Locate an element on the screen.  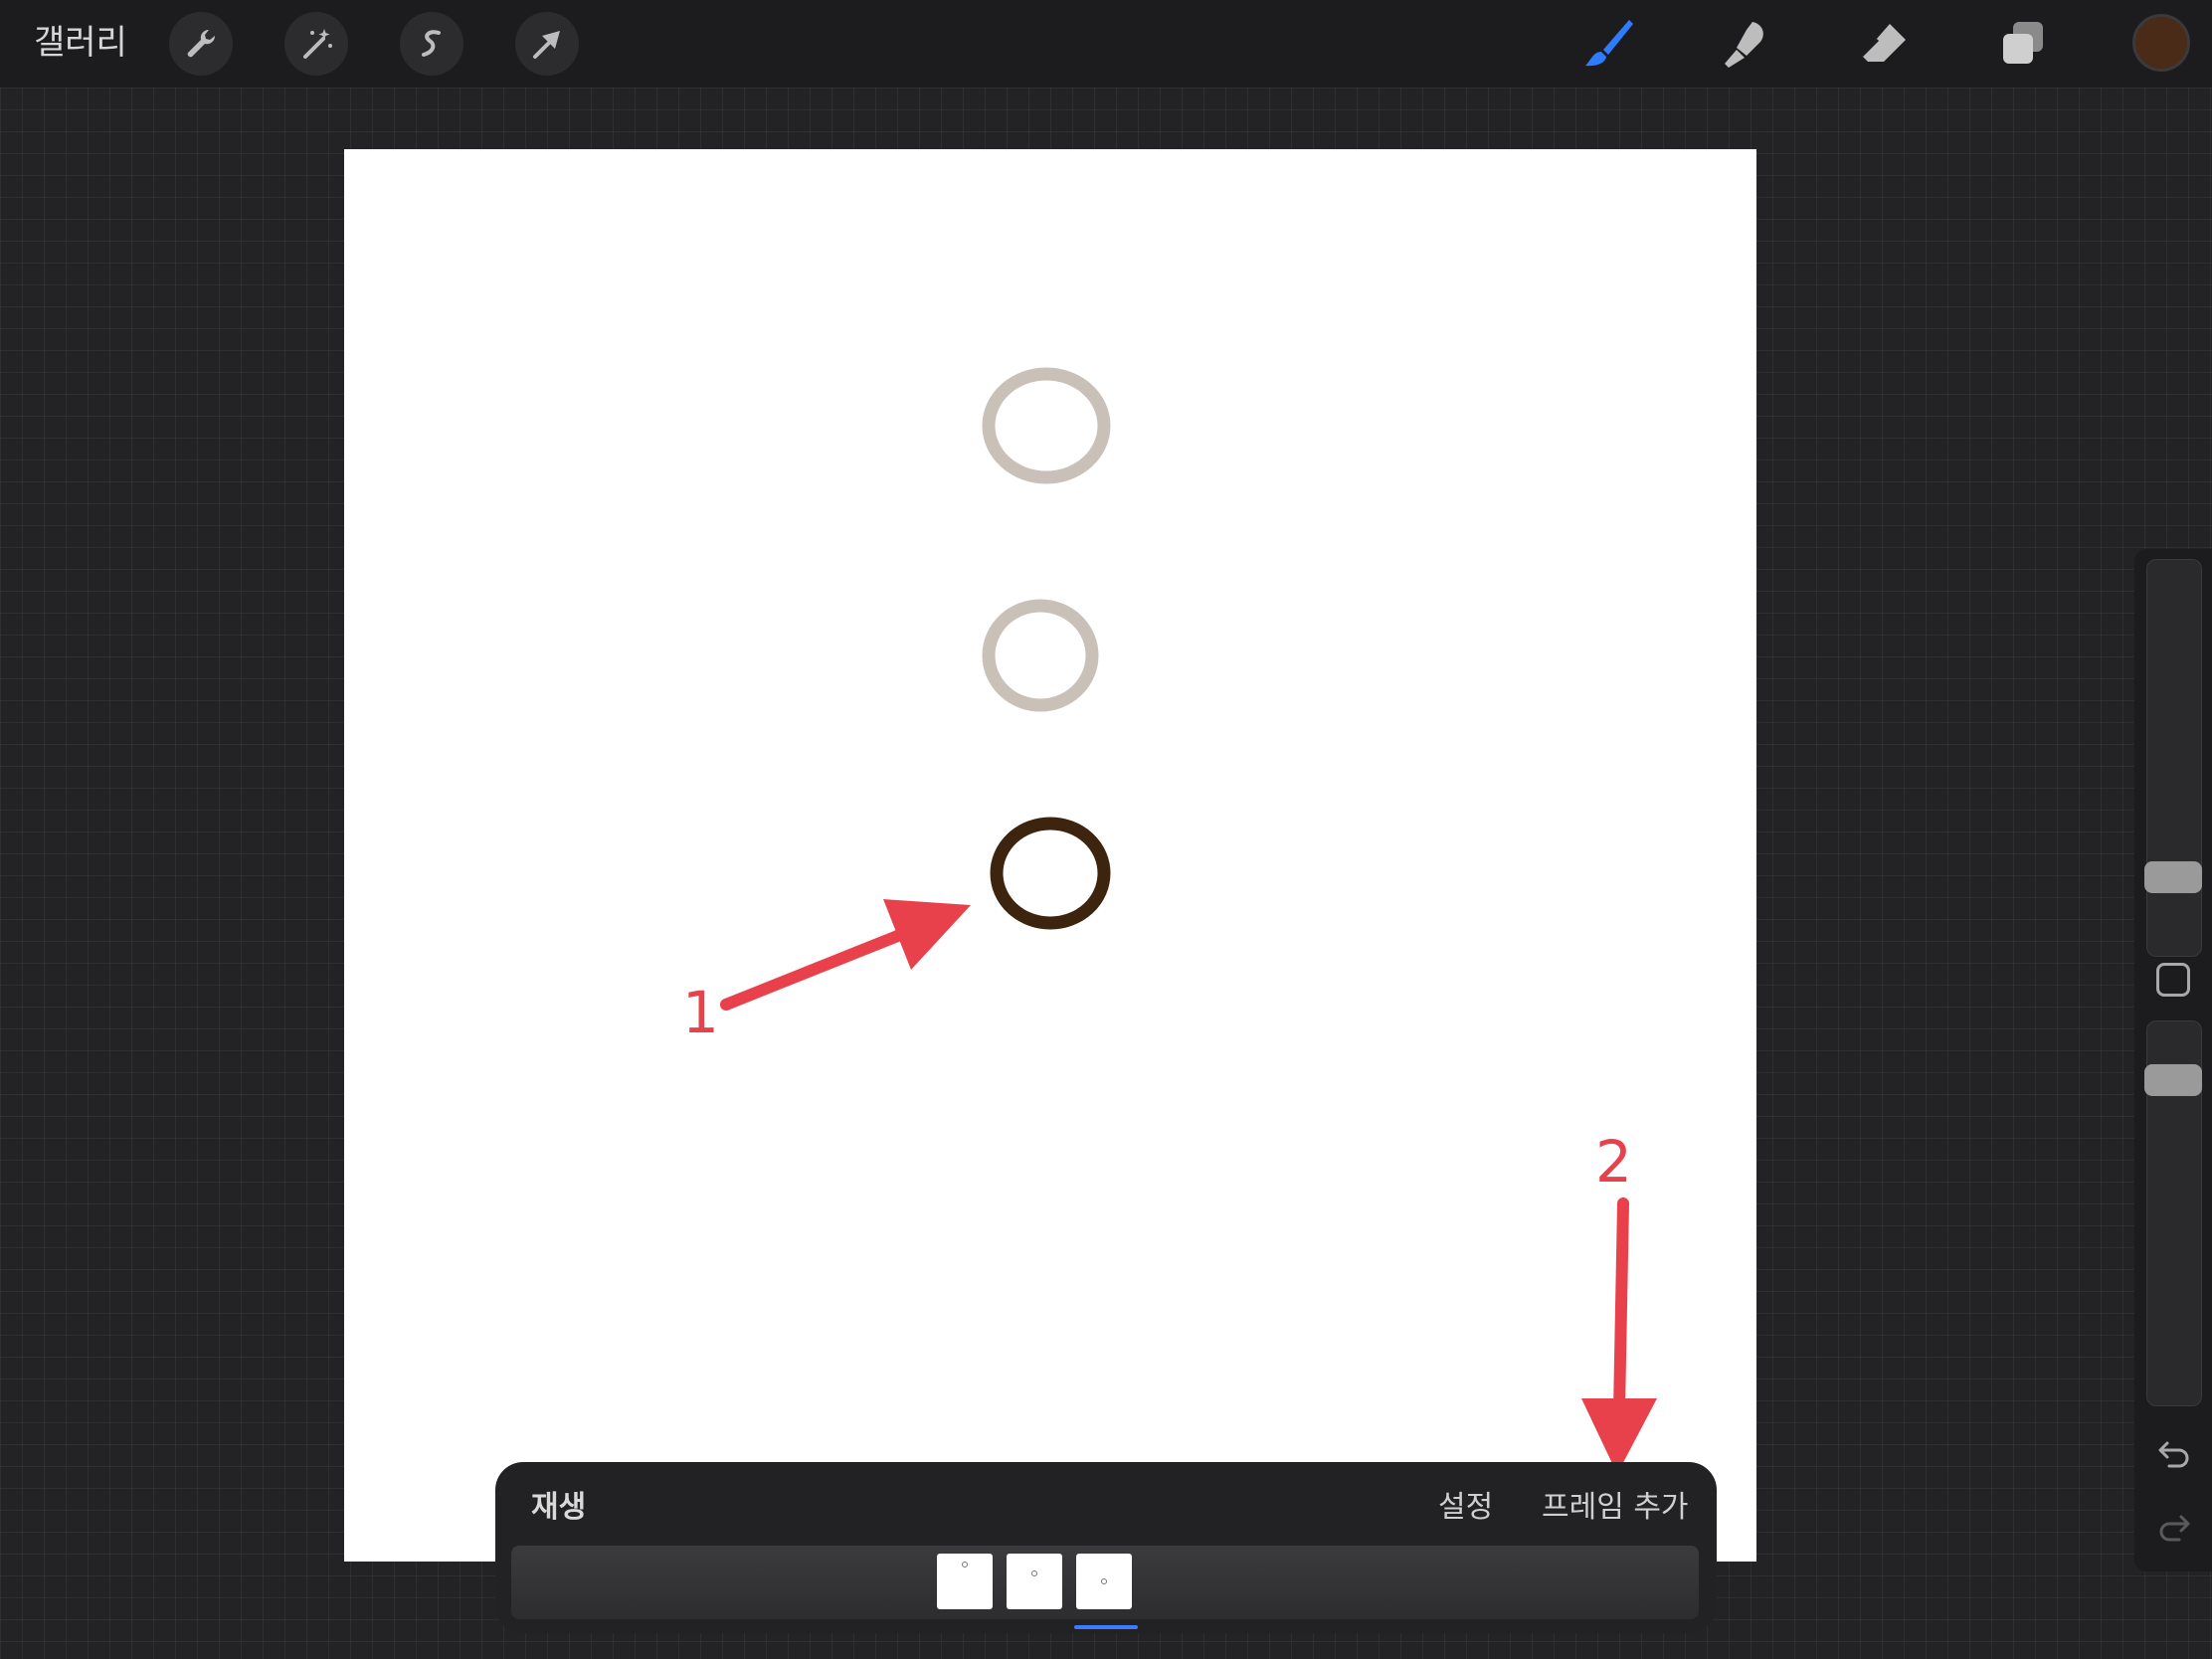
modify-button is located at coordinates (2173, 980).